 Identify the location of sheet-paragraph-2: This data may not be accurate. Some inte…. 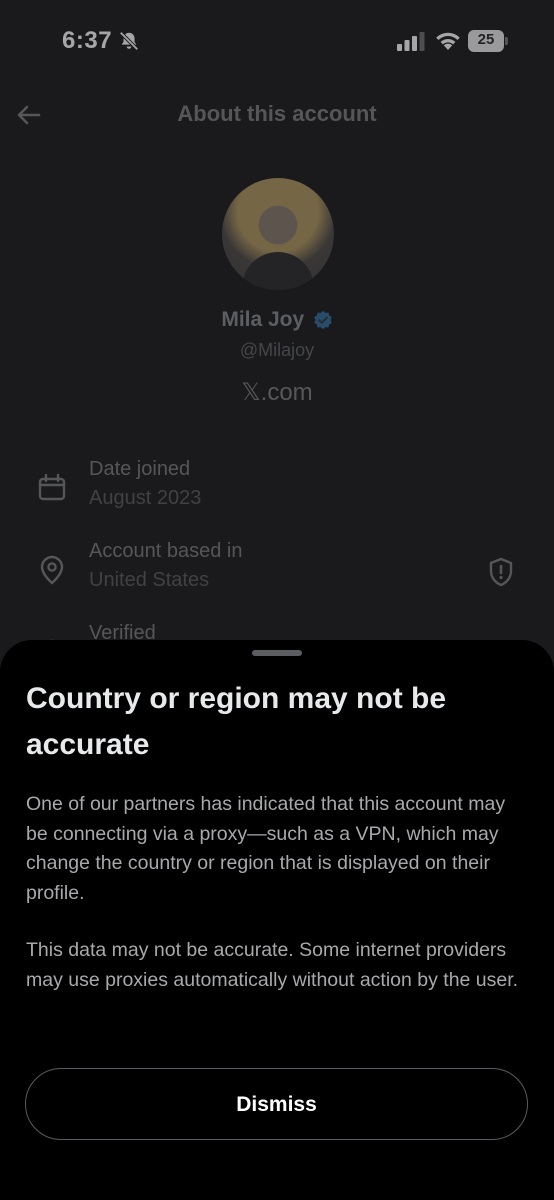
(272, 965).